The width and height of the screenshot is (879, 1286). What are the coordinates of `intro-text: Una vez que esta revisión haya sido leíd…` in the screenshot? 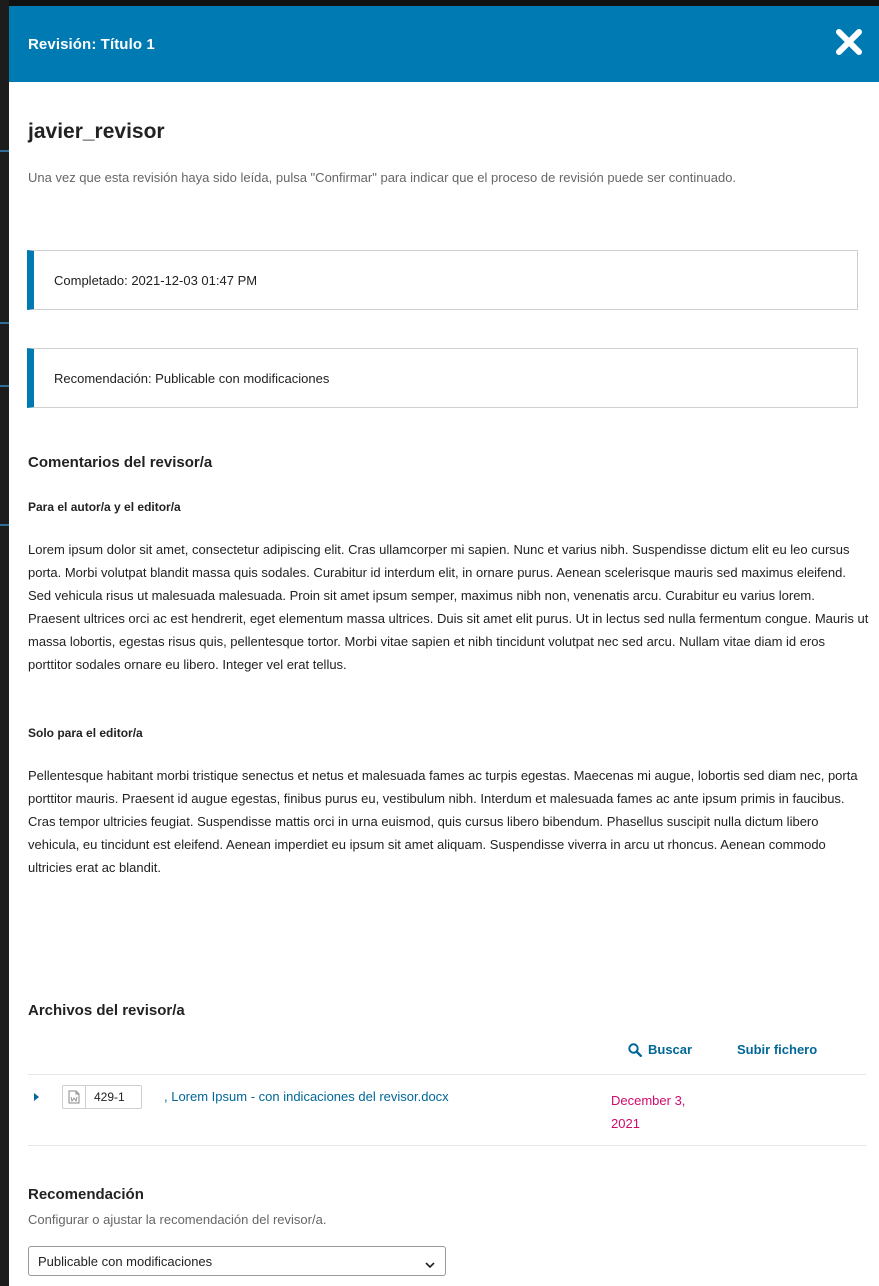 It's located at (382, 177).